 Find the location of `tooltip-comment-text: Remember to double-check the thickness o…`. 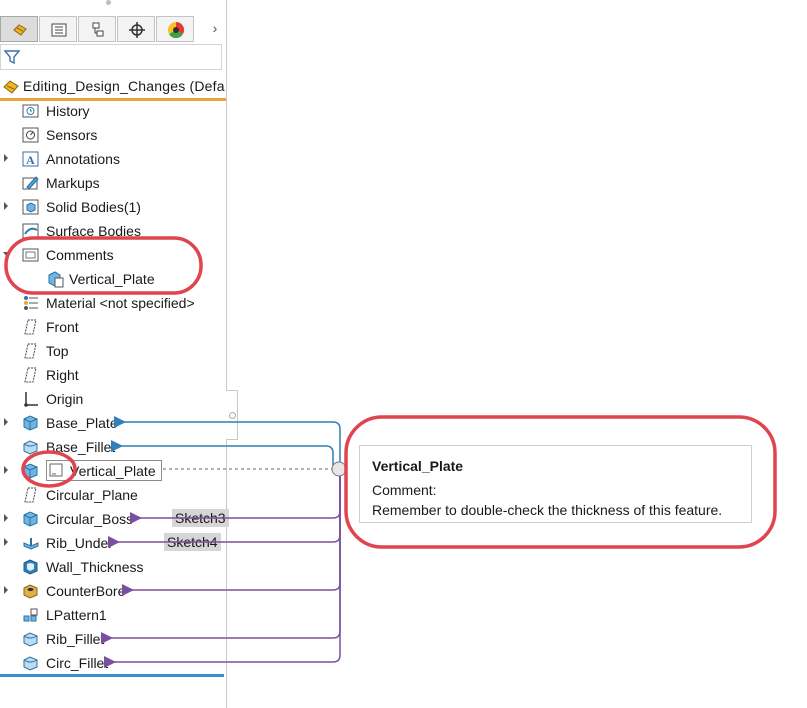

tooltip-comment-text: Remember to double-check the thickness o… is located at coordinates (547, 510).